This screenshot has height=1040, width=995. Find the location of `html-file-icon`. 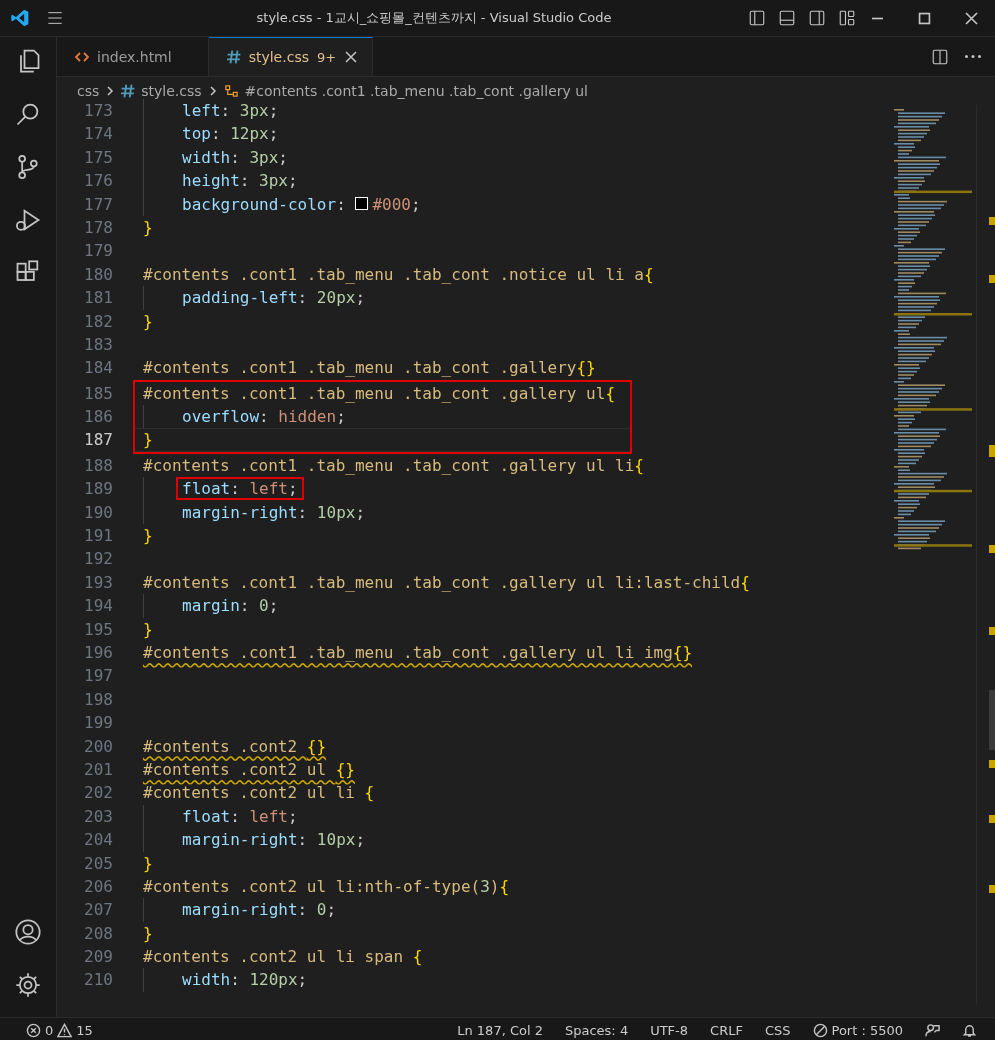

html-file-icon is located at coordinates (82, 57).